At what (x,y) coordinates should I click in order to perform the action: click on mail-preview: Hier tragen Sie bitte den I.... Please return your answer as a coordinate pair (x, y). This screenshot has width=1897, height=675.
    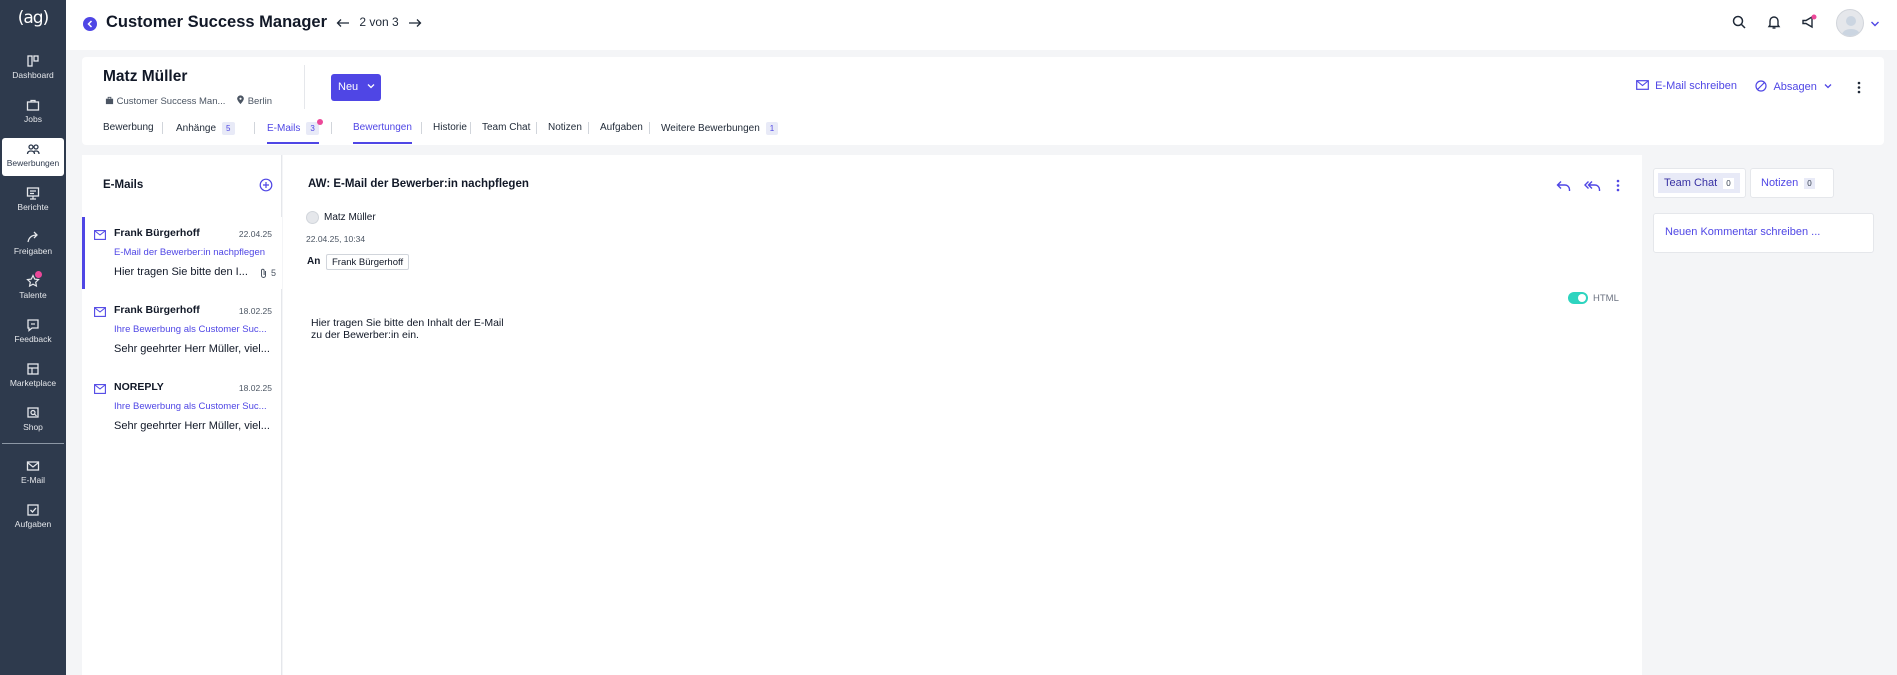
    Looking at the image, I should click on (181, 272).